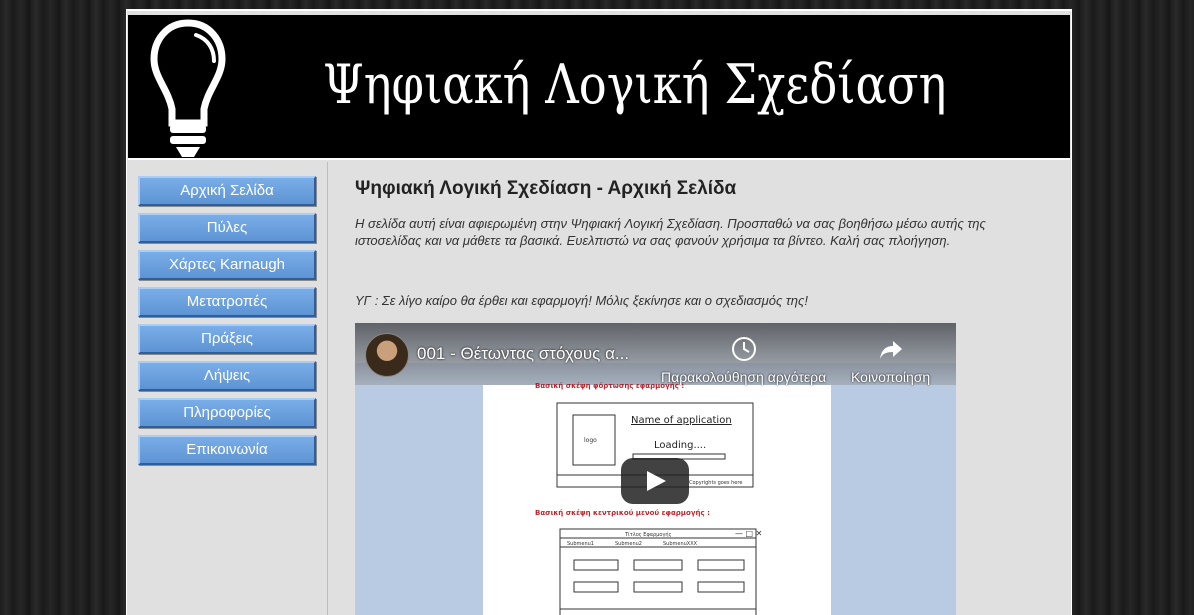 Image resolution: width=1194 pixels, height=615 pixels. I want to click on lightbulb-icon, so click(188, 88).